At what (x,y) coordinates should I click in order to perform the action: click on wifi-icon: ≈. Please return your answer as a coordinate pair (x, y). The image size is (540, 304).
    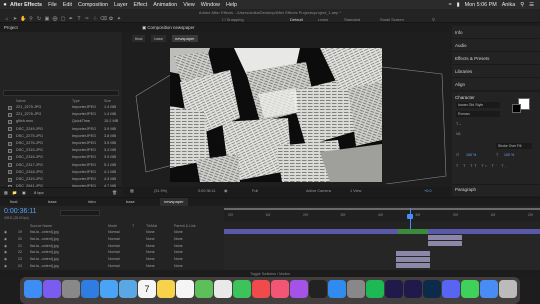
    Looking at the image, I should click on (450, 5).